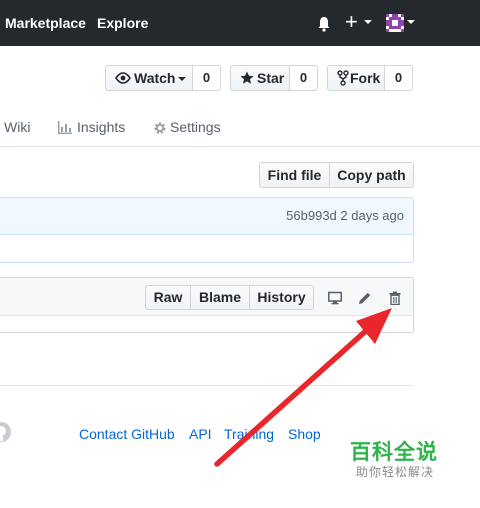 The height and width of the screenshot is (508, 480). Describe the element at coordinates (399, 78) in the screenshot. I see `fork-count: 0` at that location.